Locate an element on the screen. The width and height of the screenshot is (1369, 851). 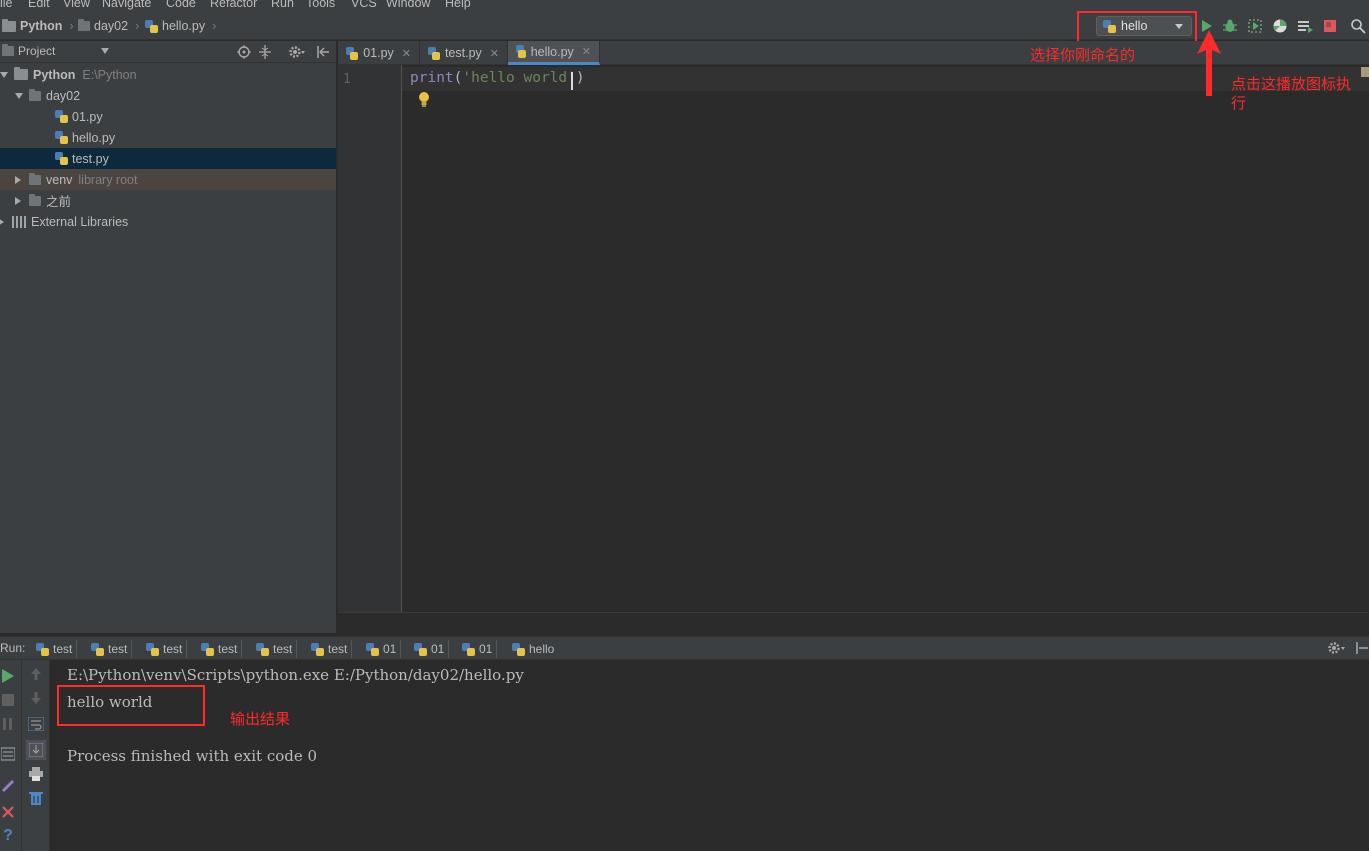
scroll-up-button is located at coordinates (36, 674).